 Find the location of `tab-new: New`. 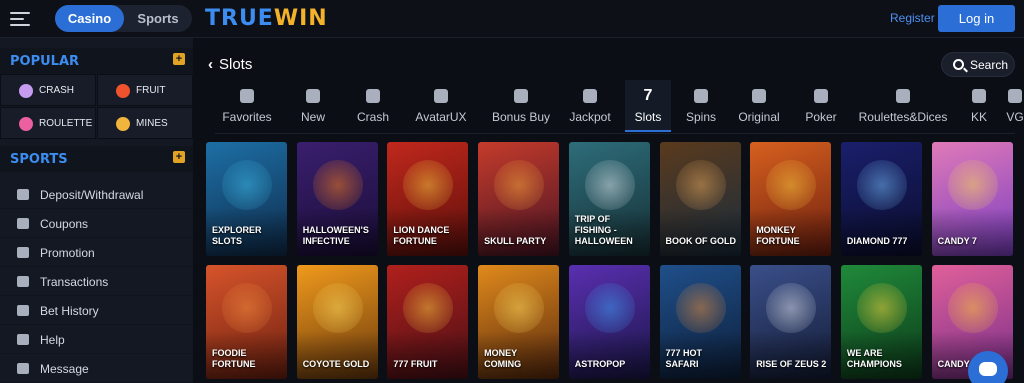

tab-new: New is located at coordinates (313, 106).